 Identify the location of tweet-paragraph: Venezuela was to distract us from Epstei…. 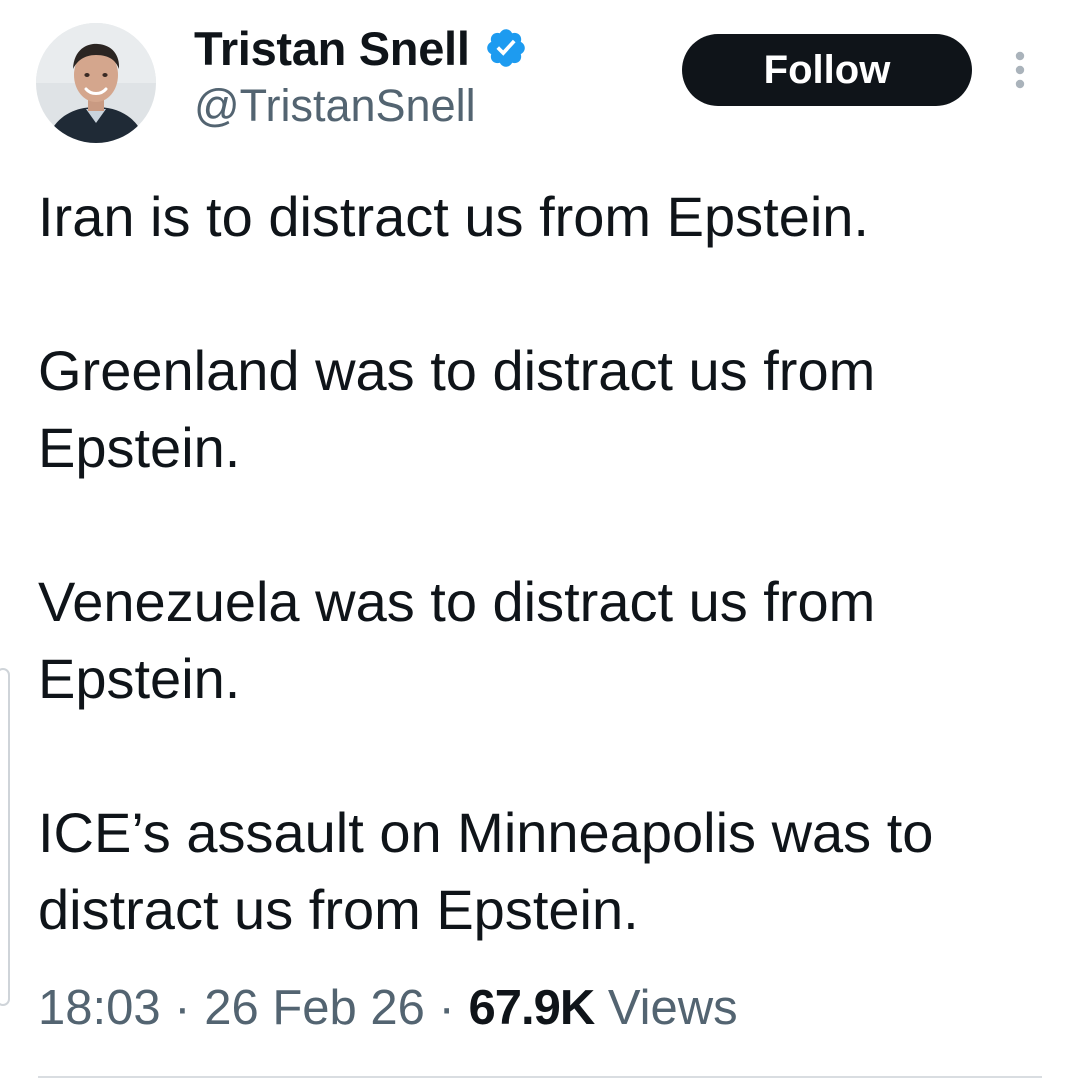
(457, 640).